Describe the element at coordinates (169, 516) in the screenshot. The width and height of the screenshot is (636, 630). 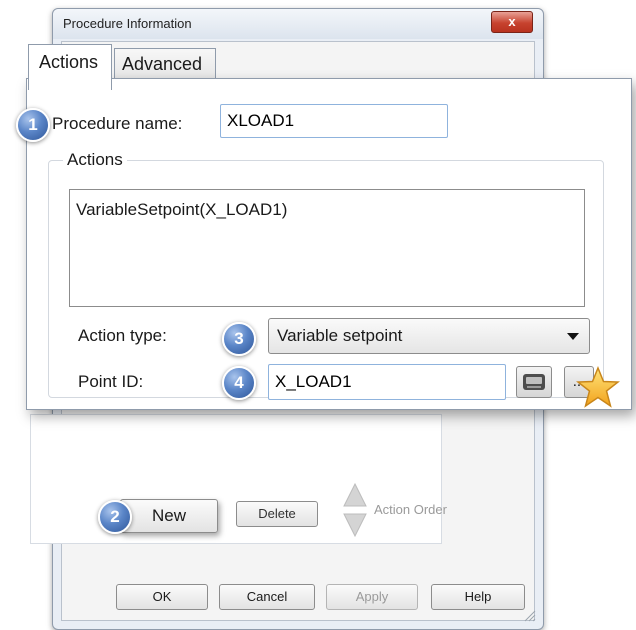
I see `new-button: New` at that location.